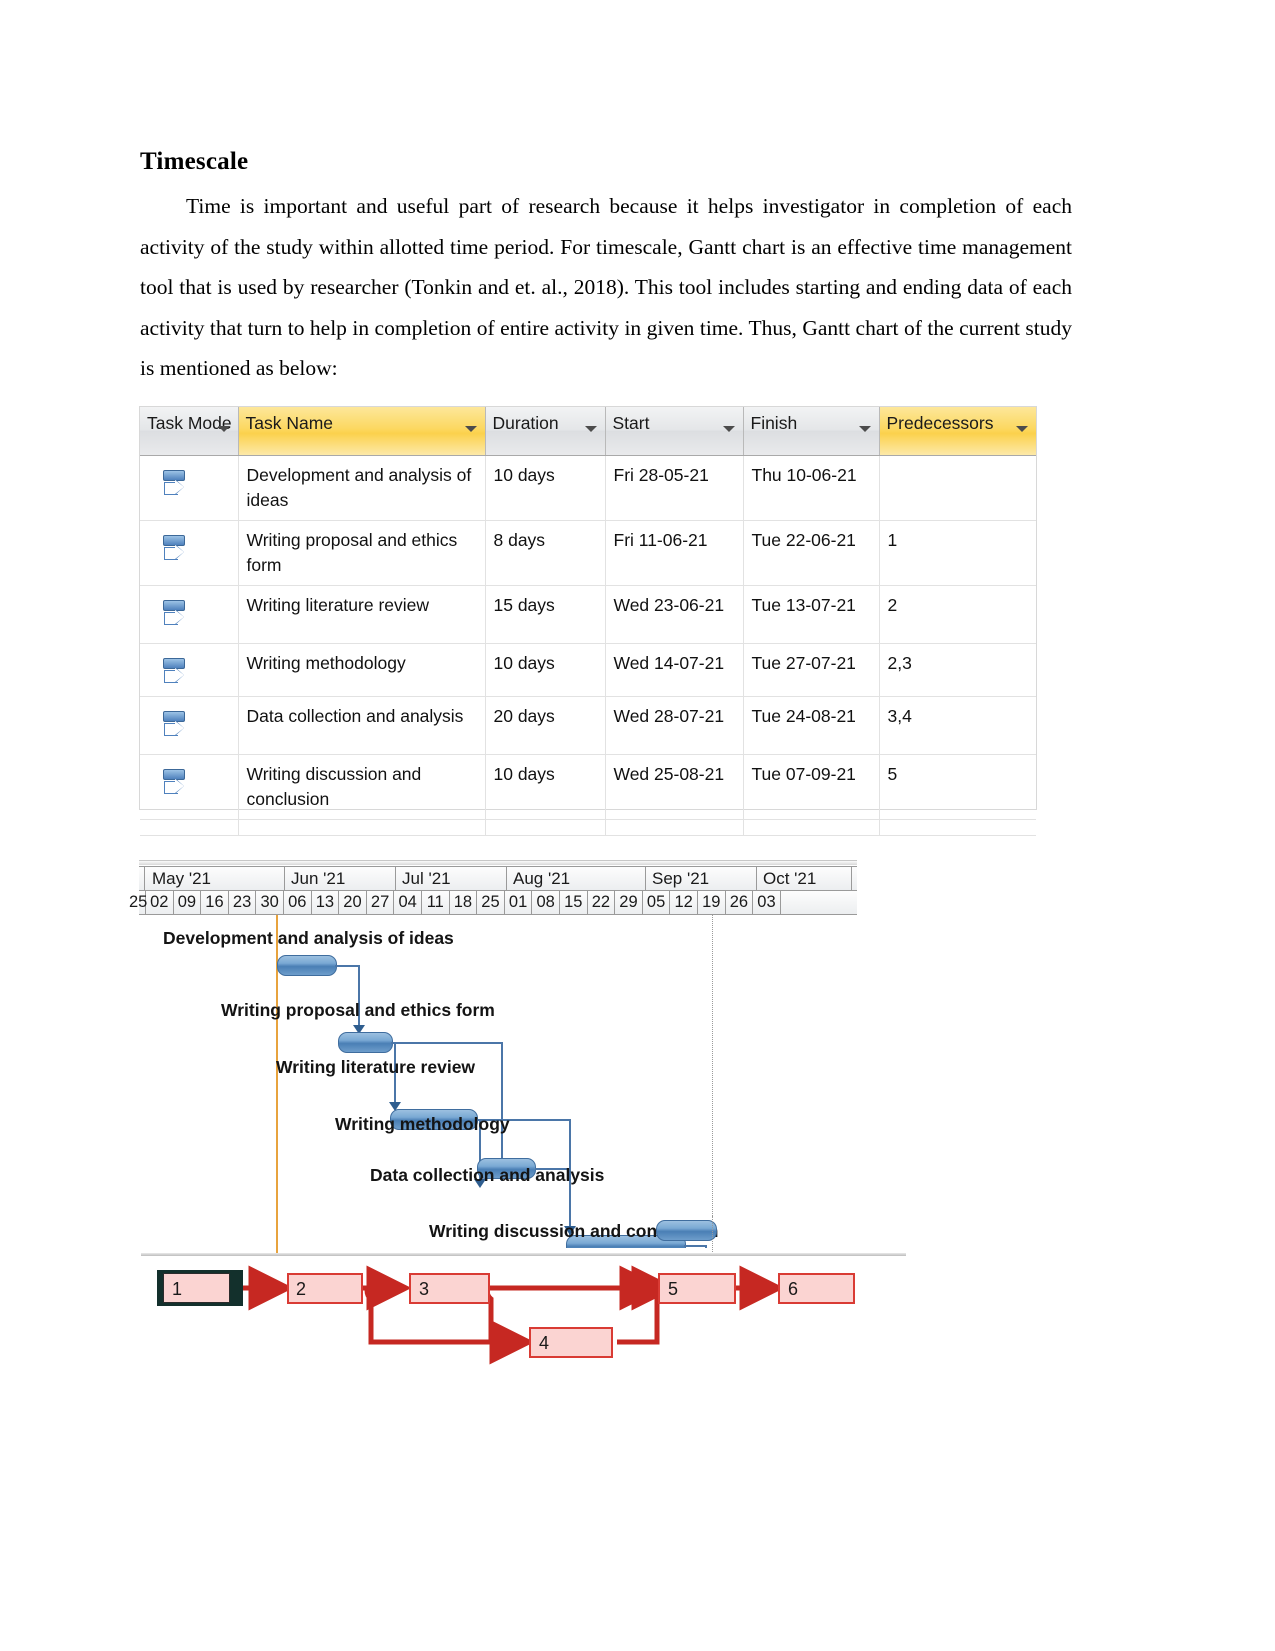  What do you see at coordinates (957, 670) in the screenshot?
I see `cell-predecessors: 2,3` at bounding box center [957, 670].